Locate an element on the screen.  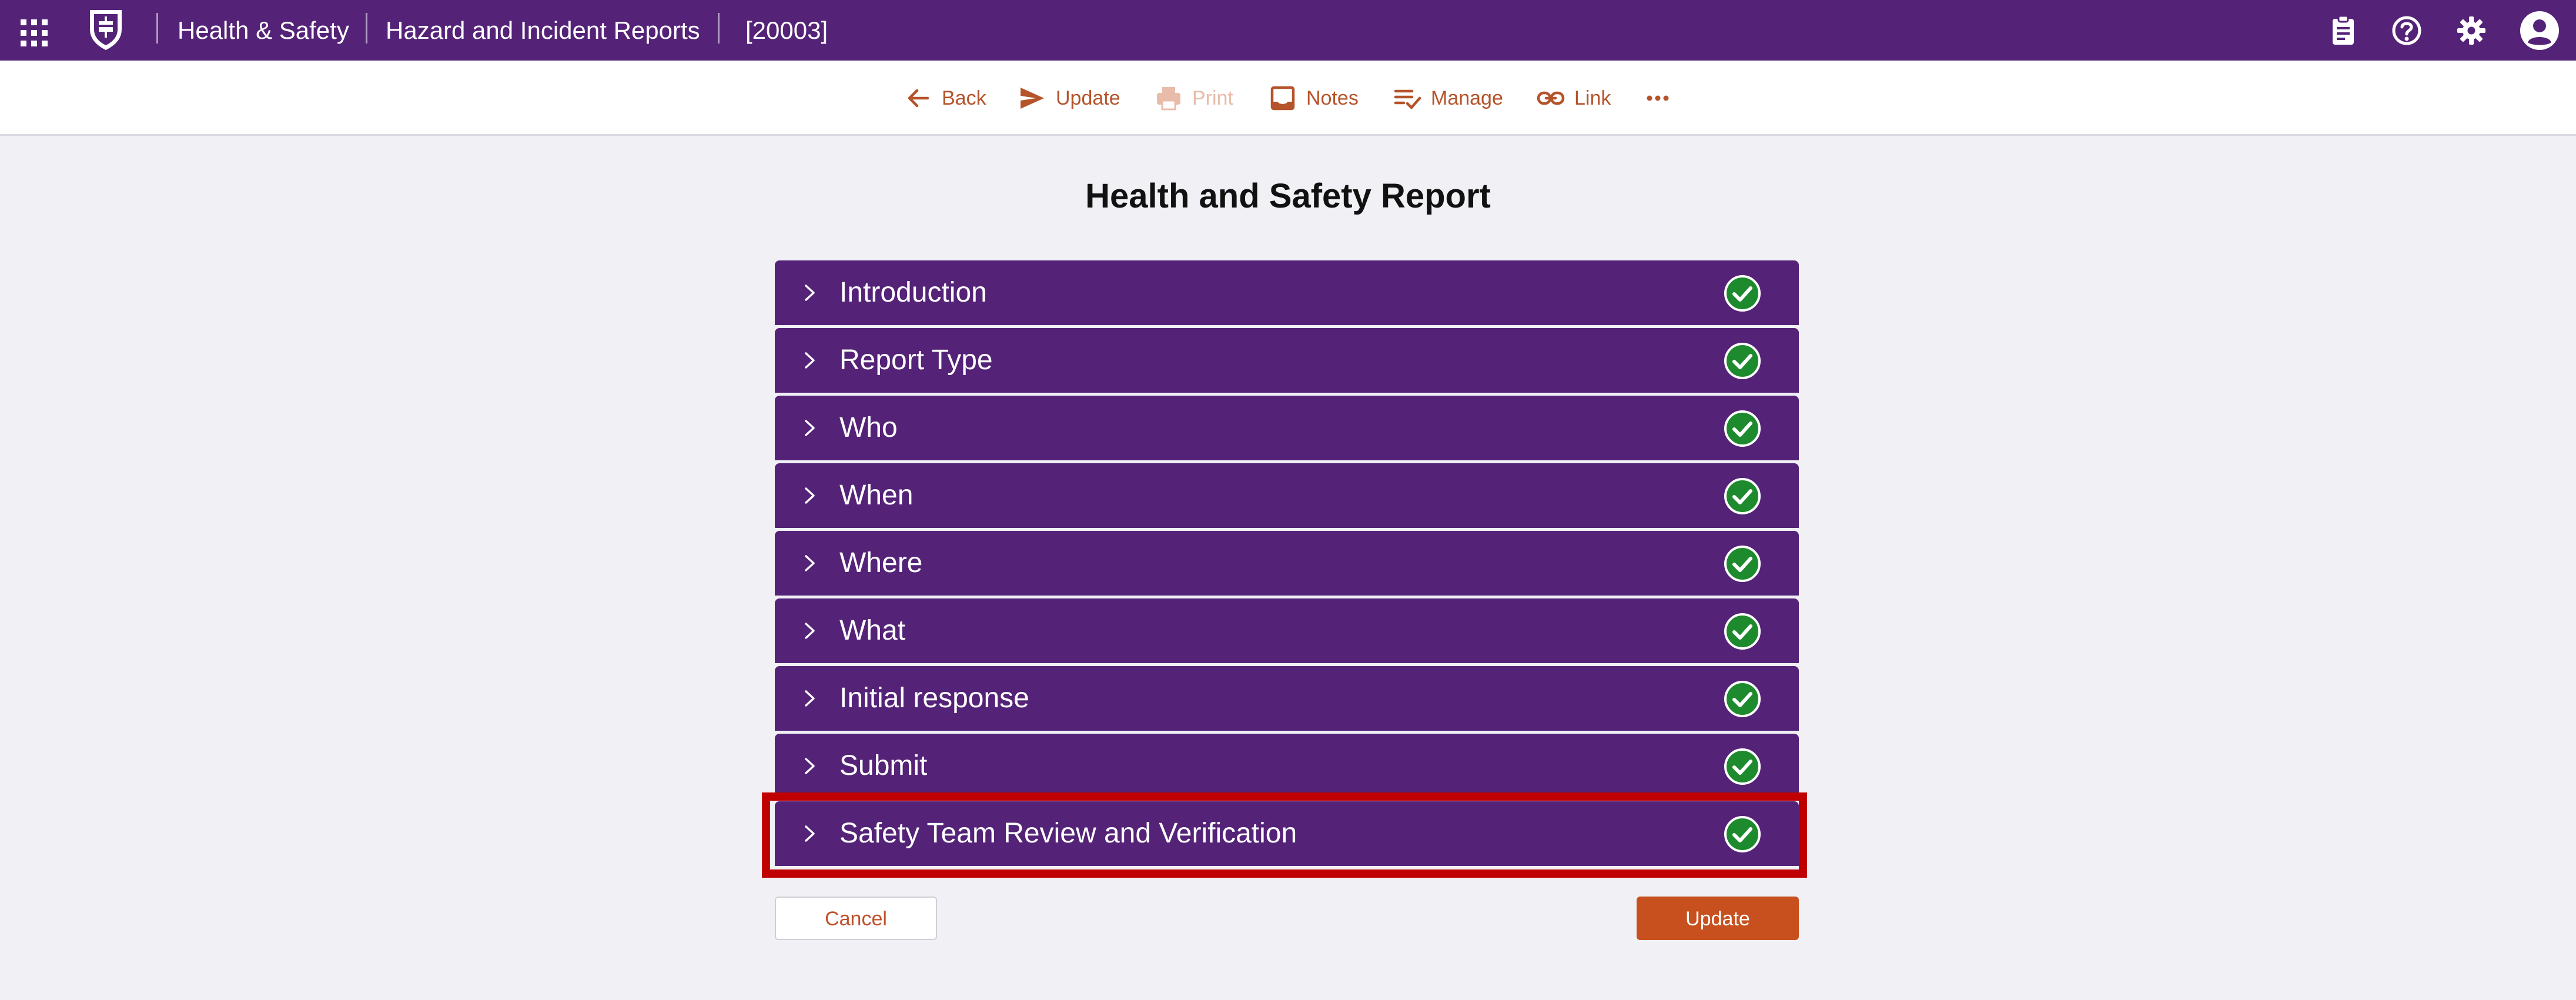
update-toolbar-button: Update is located at coordinates (1069, 99).